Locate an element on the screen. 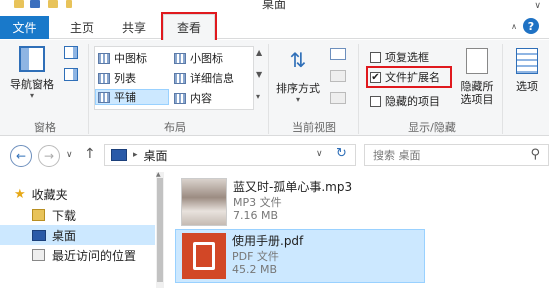 This screenshot has height=288, width=549. tab-file: 文件 is located at coordinates (24, 27).